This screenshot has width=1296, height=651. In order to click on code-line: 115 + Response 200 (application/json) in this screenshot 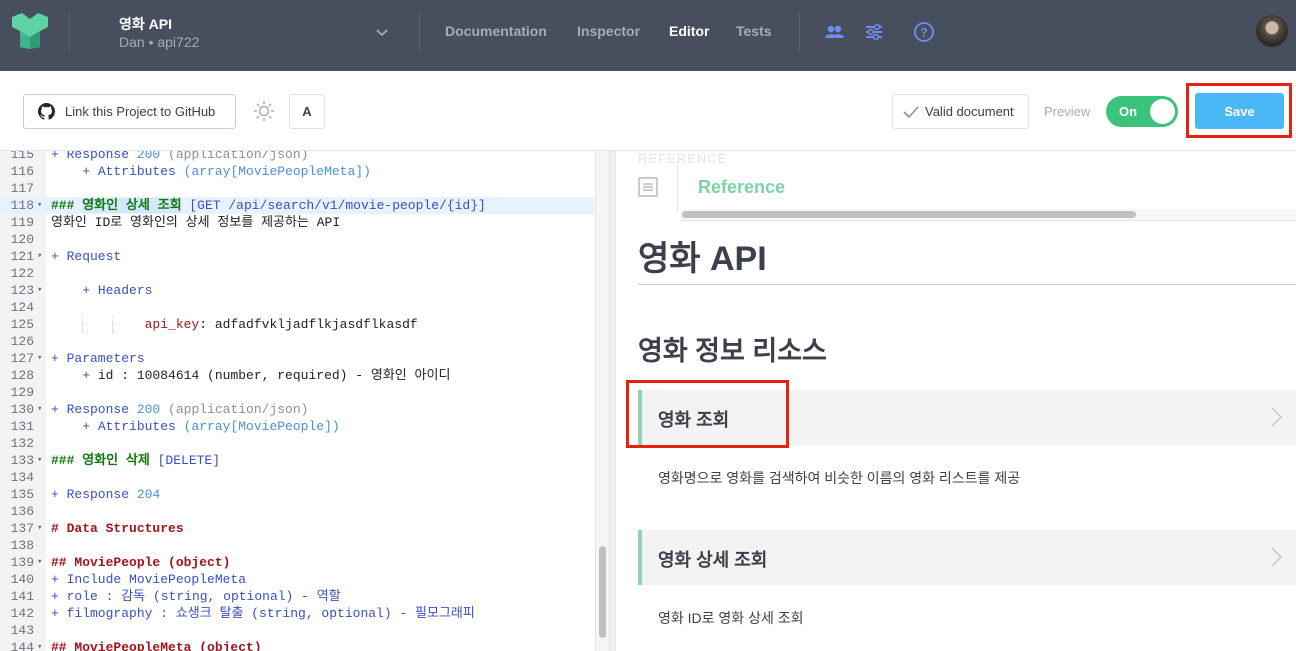, I will do `click(297, 157)`.